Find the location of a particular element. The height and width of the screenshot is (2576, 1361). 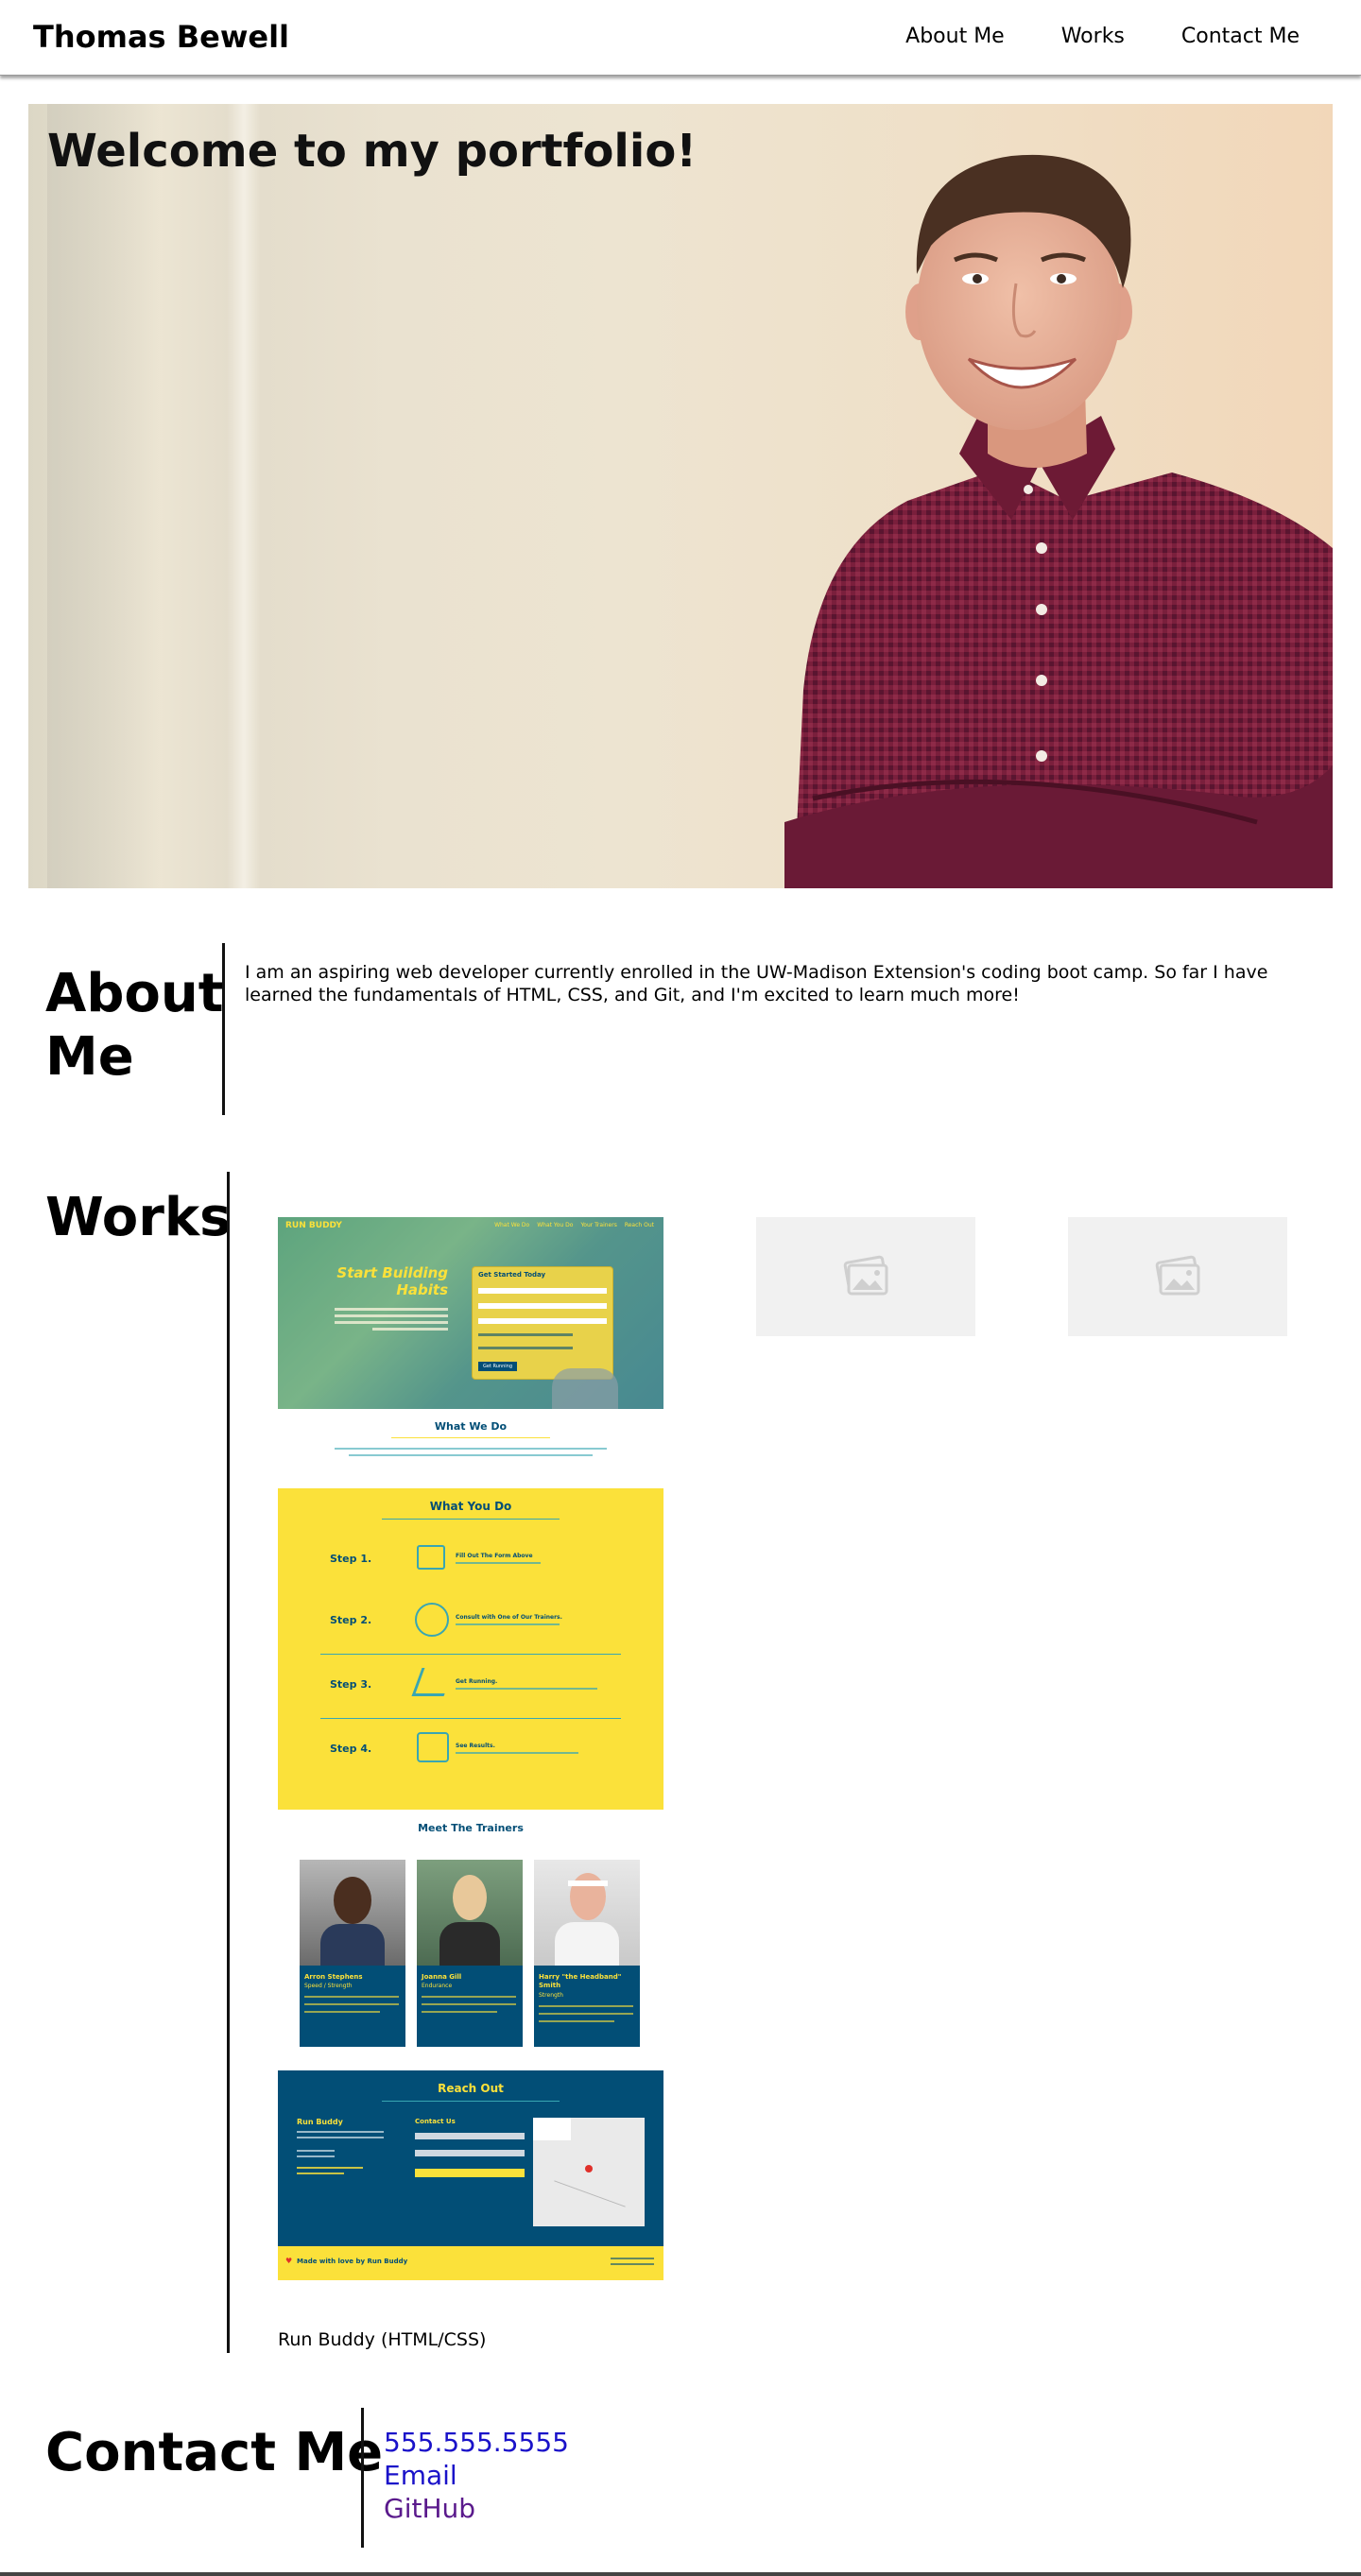

rb-trainer-role: Endurance is located at coordinates (437, 1986).